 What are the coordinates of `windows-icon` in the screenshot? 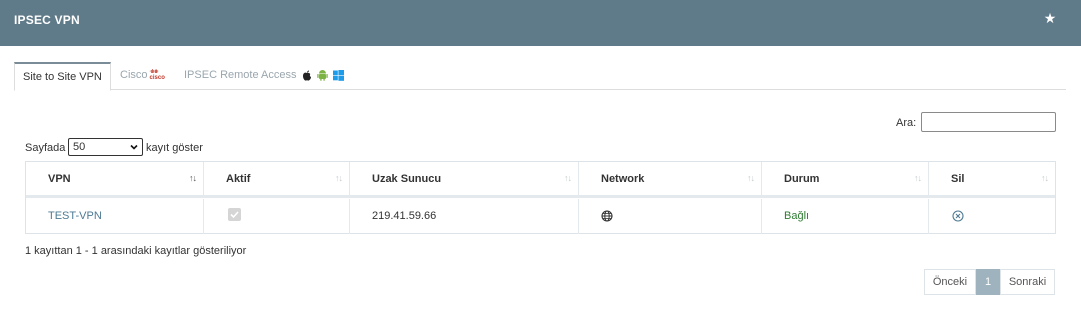 It's located at (338, 75).